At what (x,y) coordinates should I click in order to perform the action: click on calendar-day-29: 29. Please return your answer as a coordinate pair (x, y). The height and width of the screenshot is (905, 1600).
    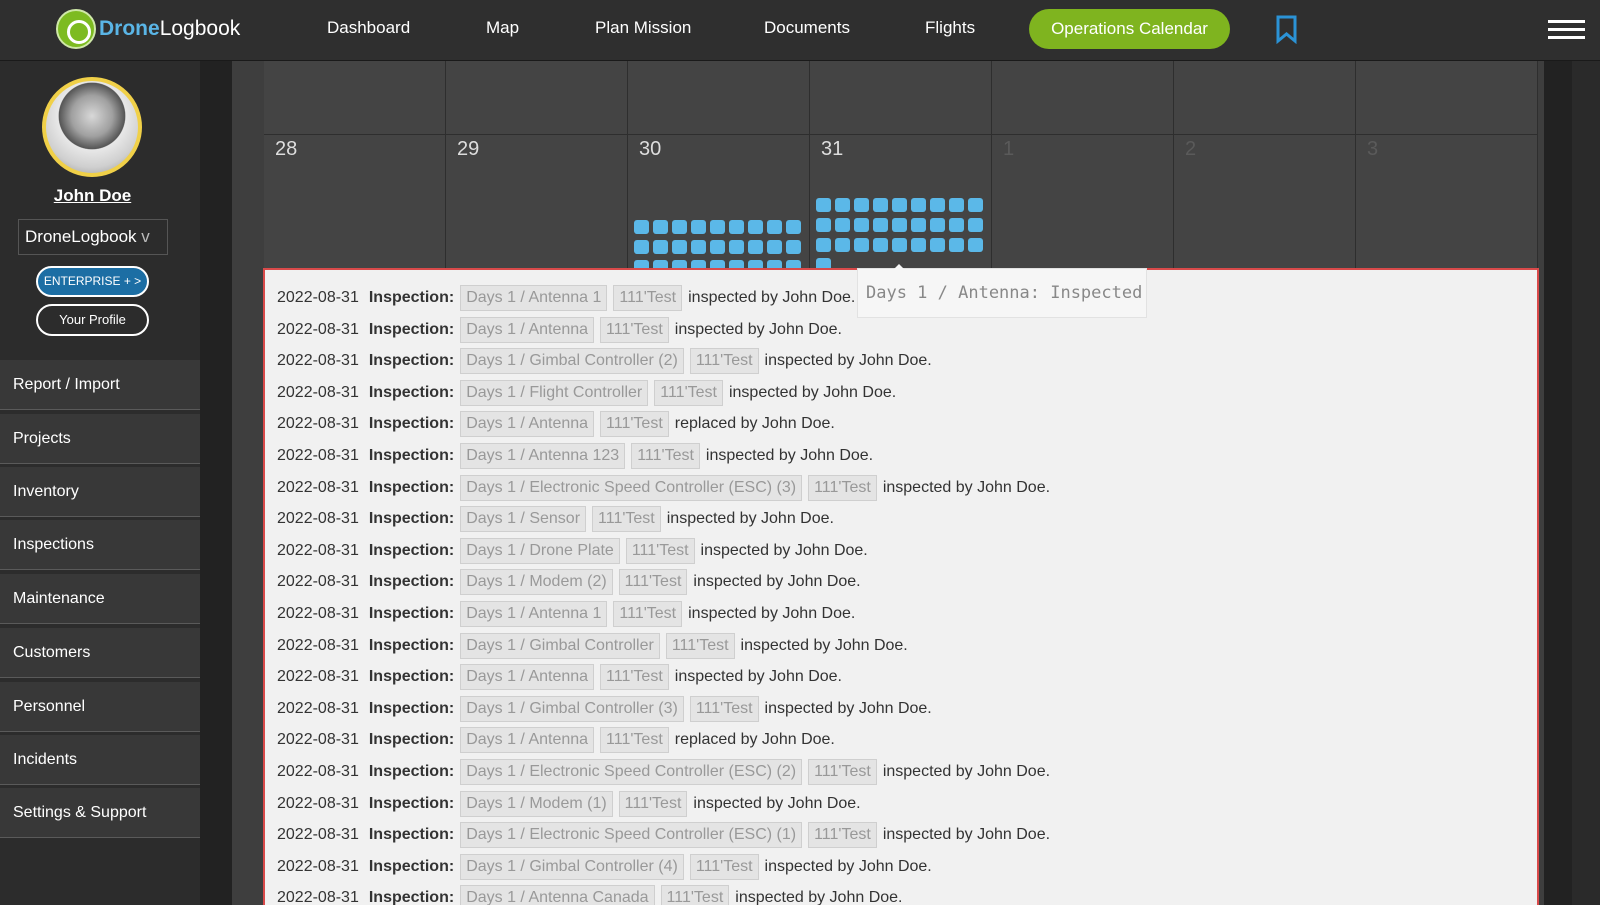
    Looking at the image, I should click on (537, 205).